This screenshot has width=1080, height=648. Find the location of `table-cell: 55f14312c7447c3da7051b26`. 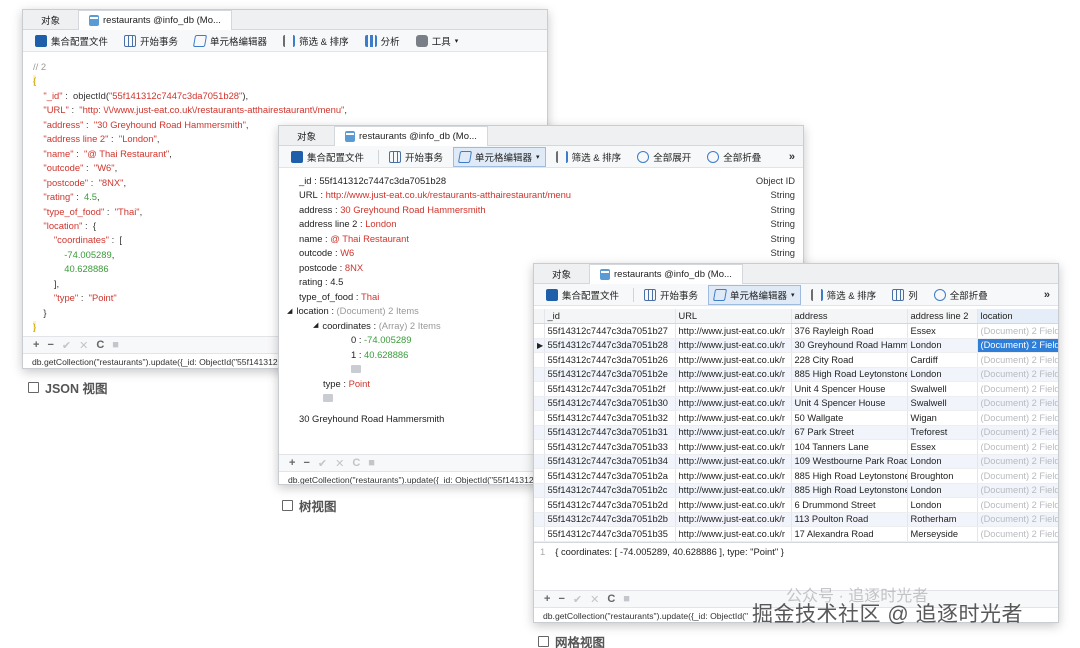

table-cell: 55f14312c7447c3da7051b26 is located at coordinates (610, 360).